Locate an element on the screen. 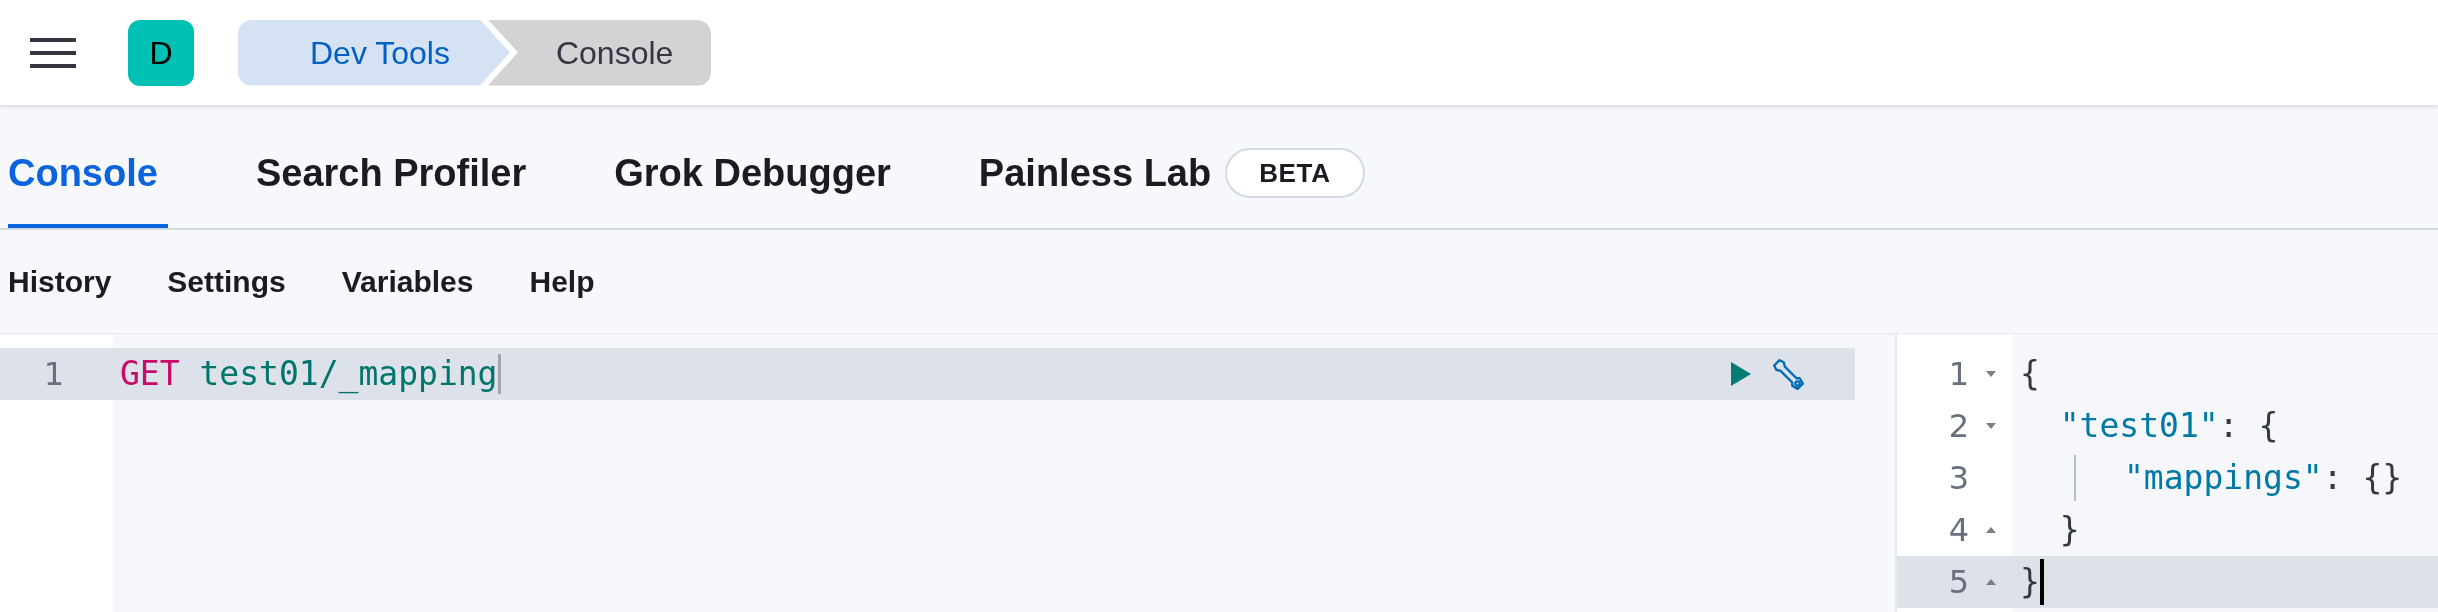  code-token: { is located at coordinates (2030, 374).